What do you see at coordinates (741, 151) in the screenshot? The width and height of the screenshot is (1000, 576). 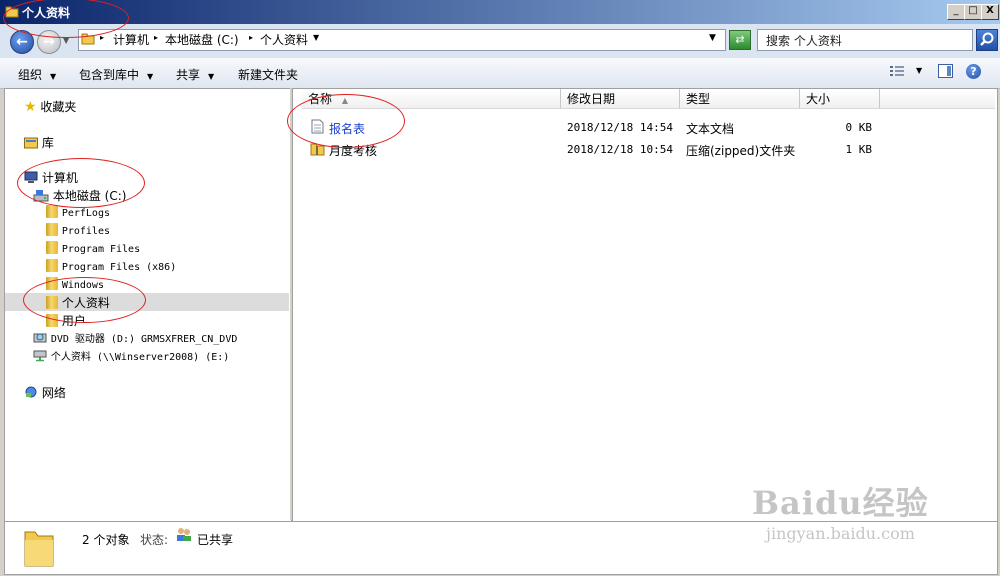 I see `file-type: 压缩(zipped)文件夹` at bounding box center [741, 151].